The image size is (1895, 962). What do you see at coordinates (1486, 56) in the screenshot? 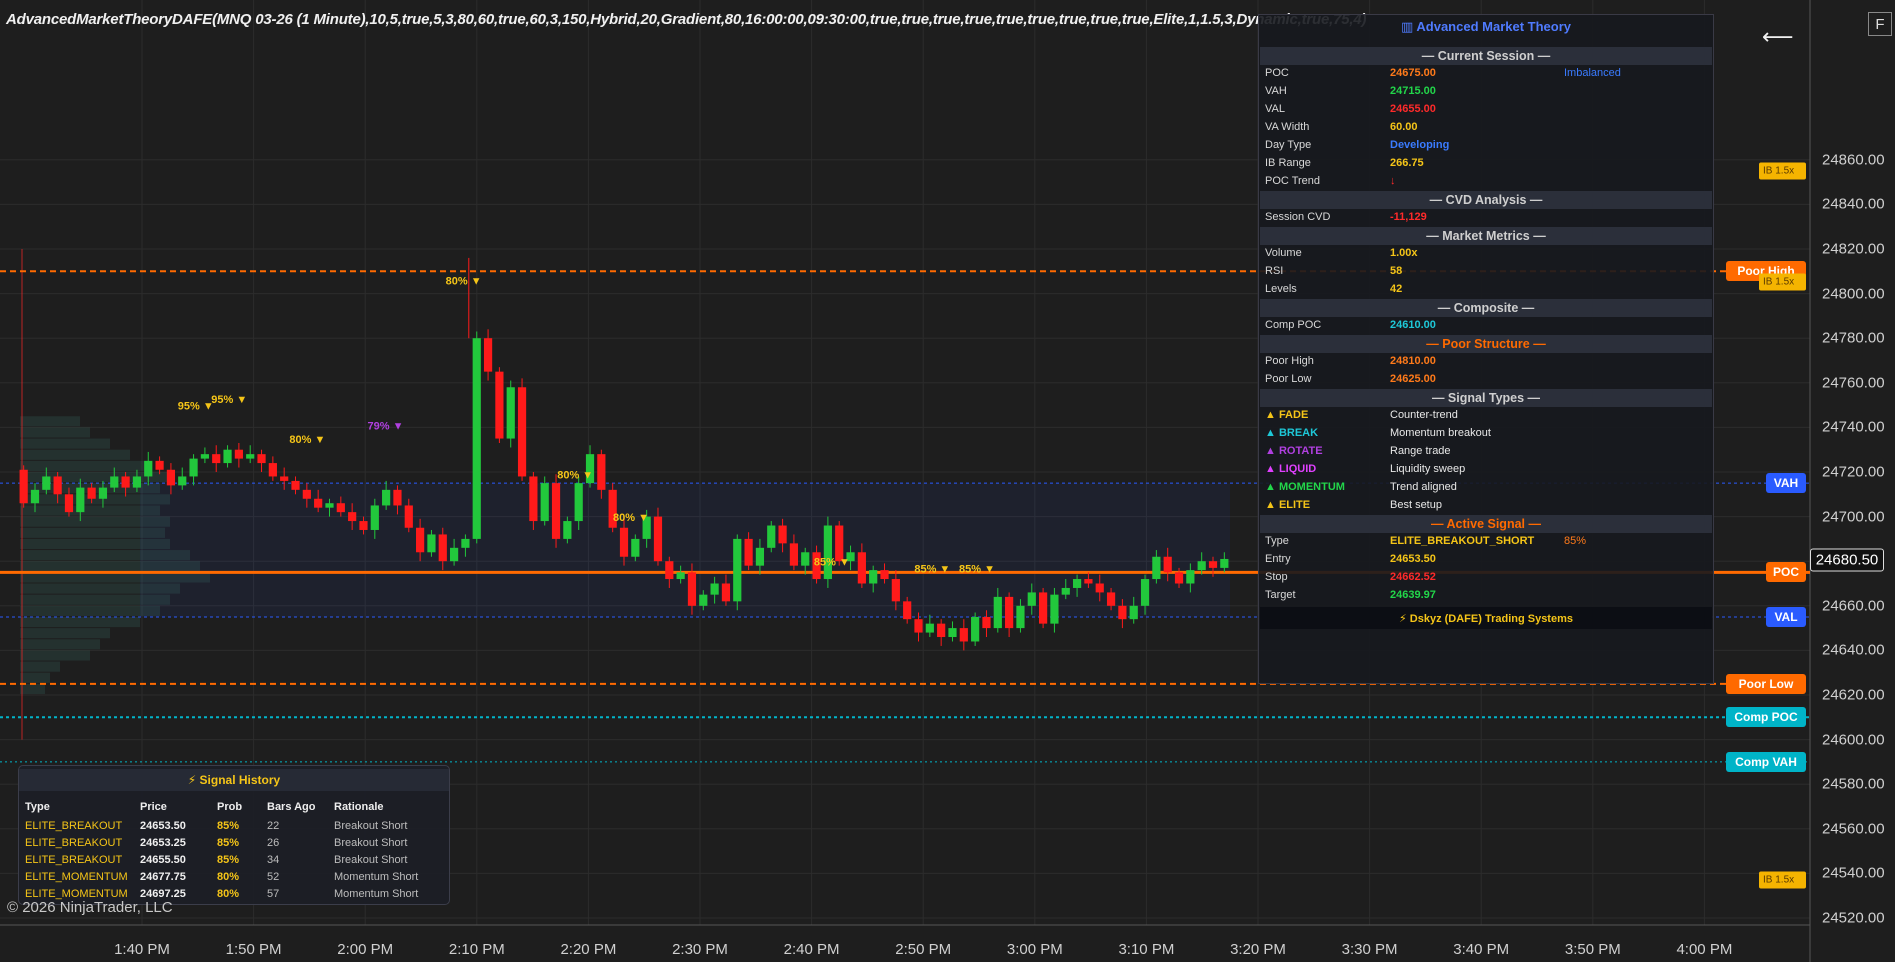
I see `panel-section-header: — Current Session —` at bounding box center [1486, 56].